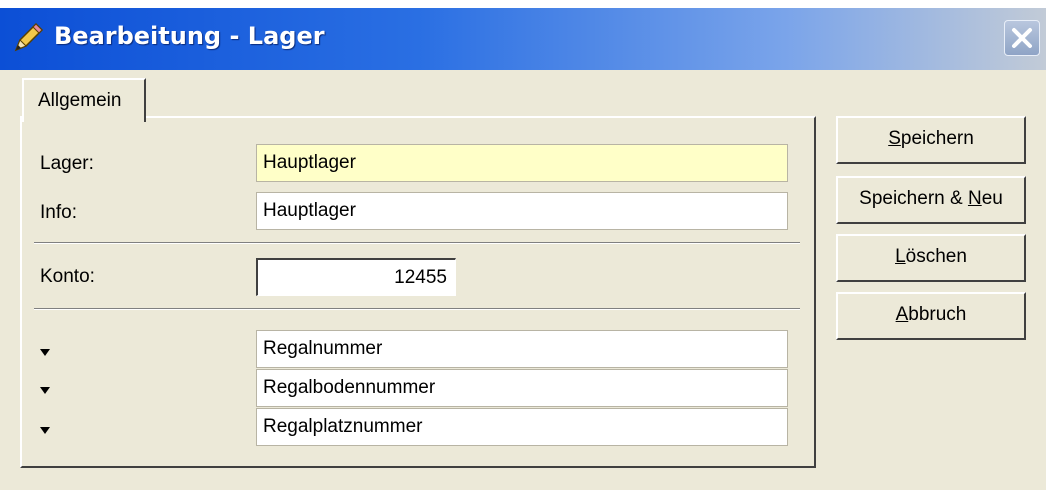 This screenshot has height=490, width=1046. I want to click on save-button: Speichern, so click(931, 140).